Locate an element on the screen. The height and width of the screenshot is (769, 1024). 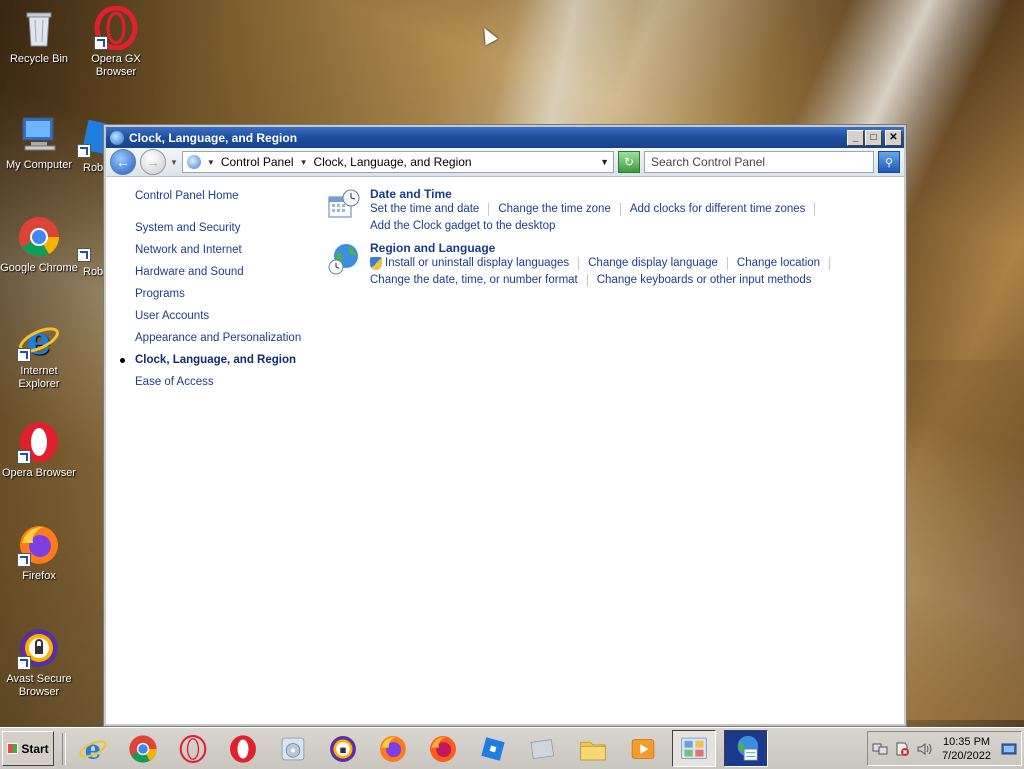
desktop-icon-label: Firefox is located at coordinates (39, 576).